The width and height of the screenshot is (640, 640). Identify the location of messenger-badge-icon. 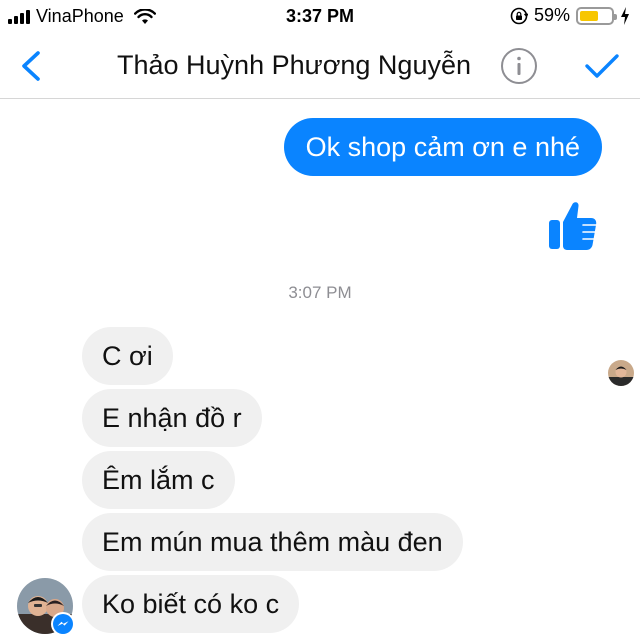
(63, 624).